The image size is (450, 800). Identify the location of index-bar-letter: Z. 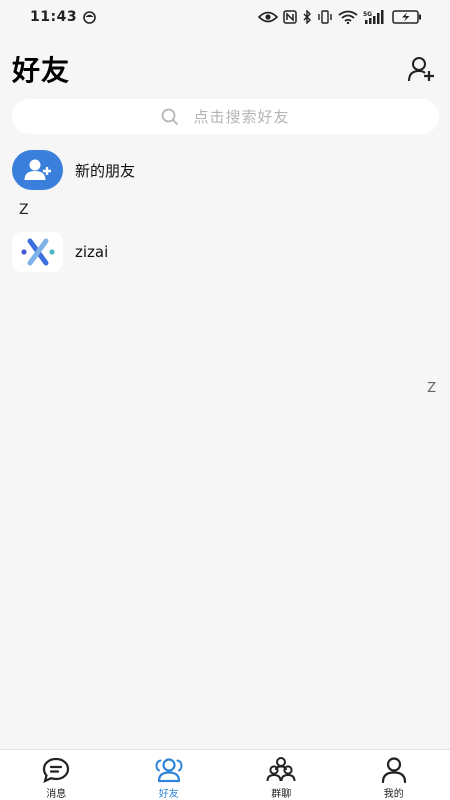
(431, 388).